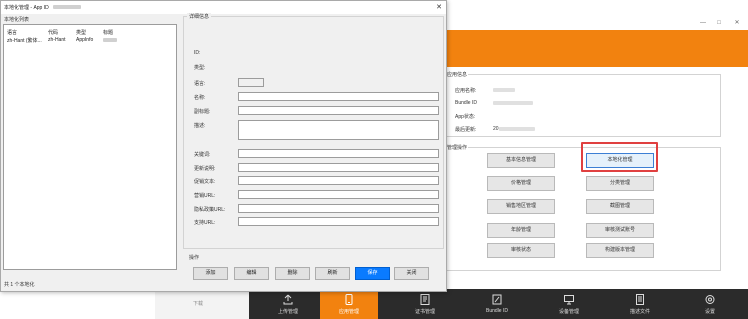 The width and height of the screenshot is (748, 319). Describe the element at coordinates (338, 110) in the screenshot. I see `subtitle-field` at that location.